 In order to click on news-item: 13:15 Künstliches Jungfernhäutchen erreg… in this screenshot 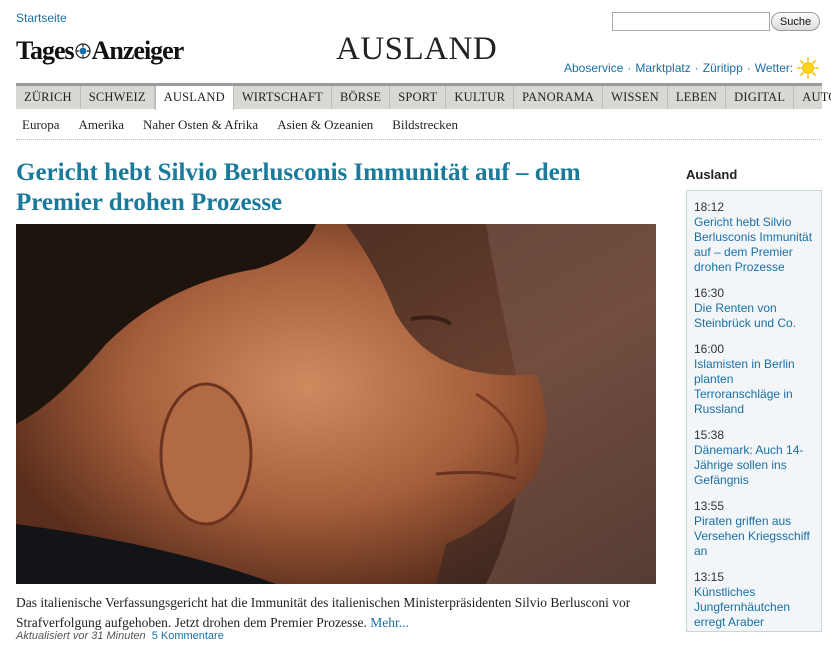, I will do `click(754, 600)`.